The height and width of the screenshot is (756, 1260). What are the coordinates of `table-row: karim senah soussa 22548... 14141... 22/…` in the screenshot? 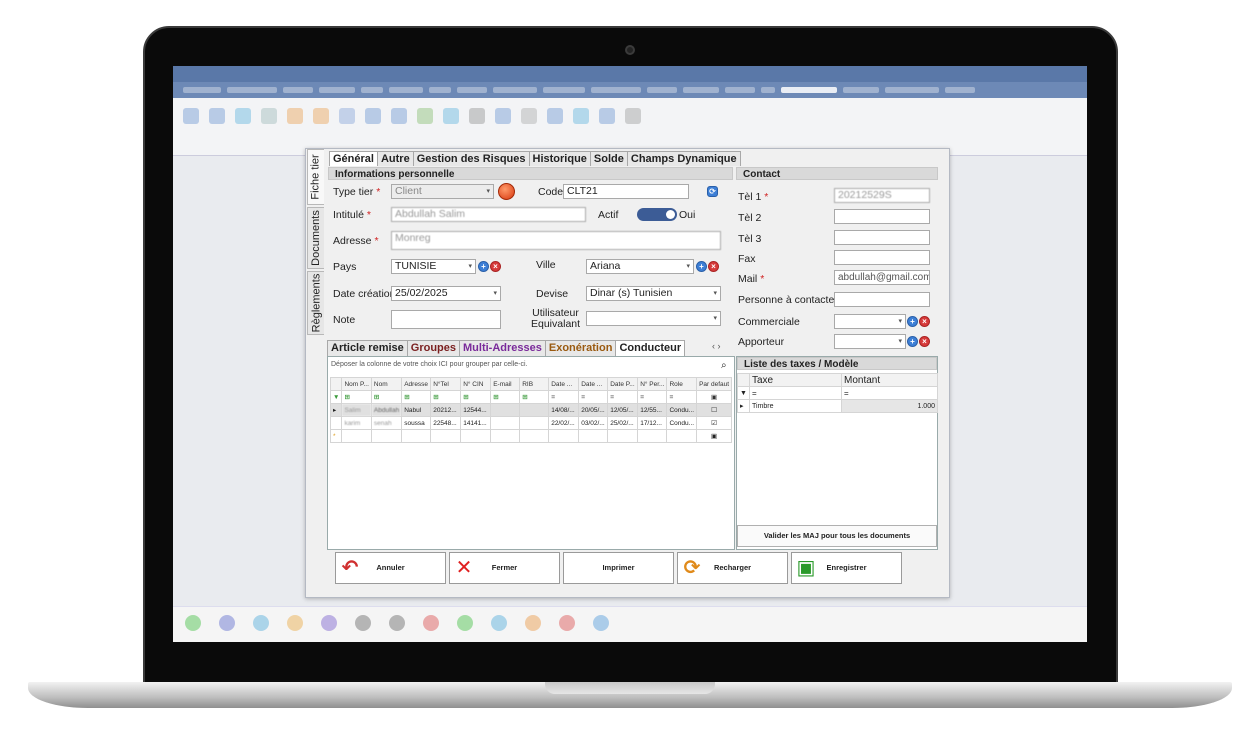 It's located at (531, 423).